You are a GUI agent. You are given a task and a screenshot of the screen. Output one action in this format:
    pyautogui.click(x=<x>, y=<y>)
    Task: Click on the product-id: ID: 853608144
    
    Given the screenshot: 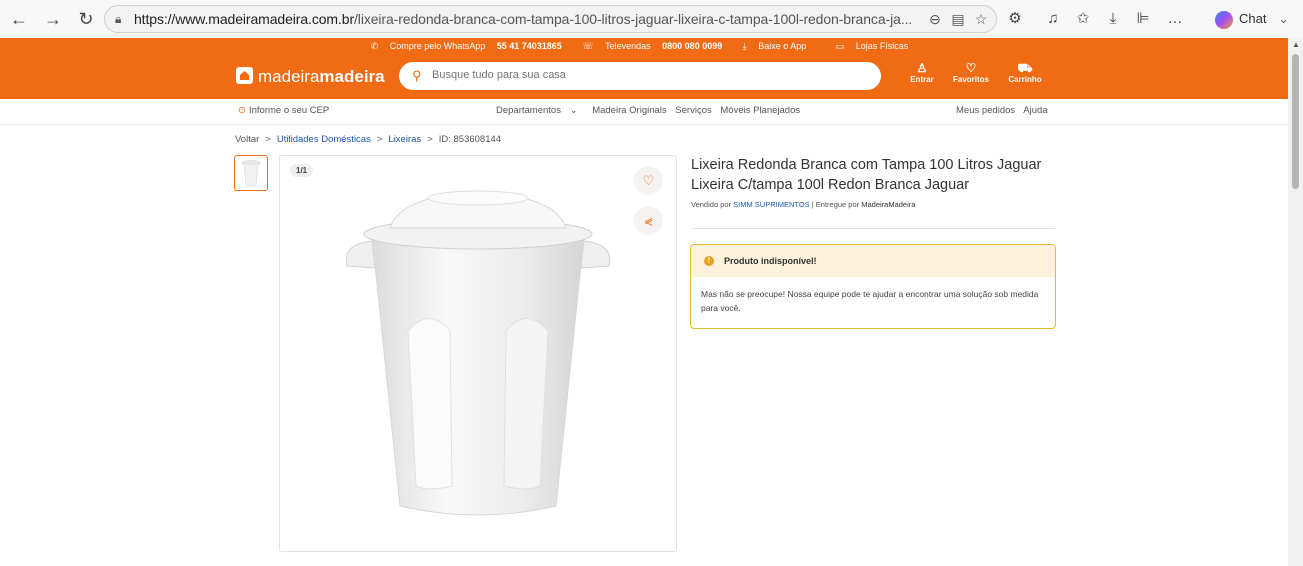 What is the action you would take?
    pyautogui.click(x=470, y=139)
    